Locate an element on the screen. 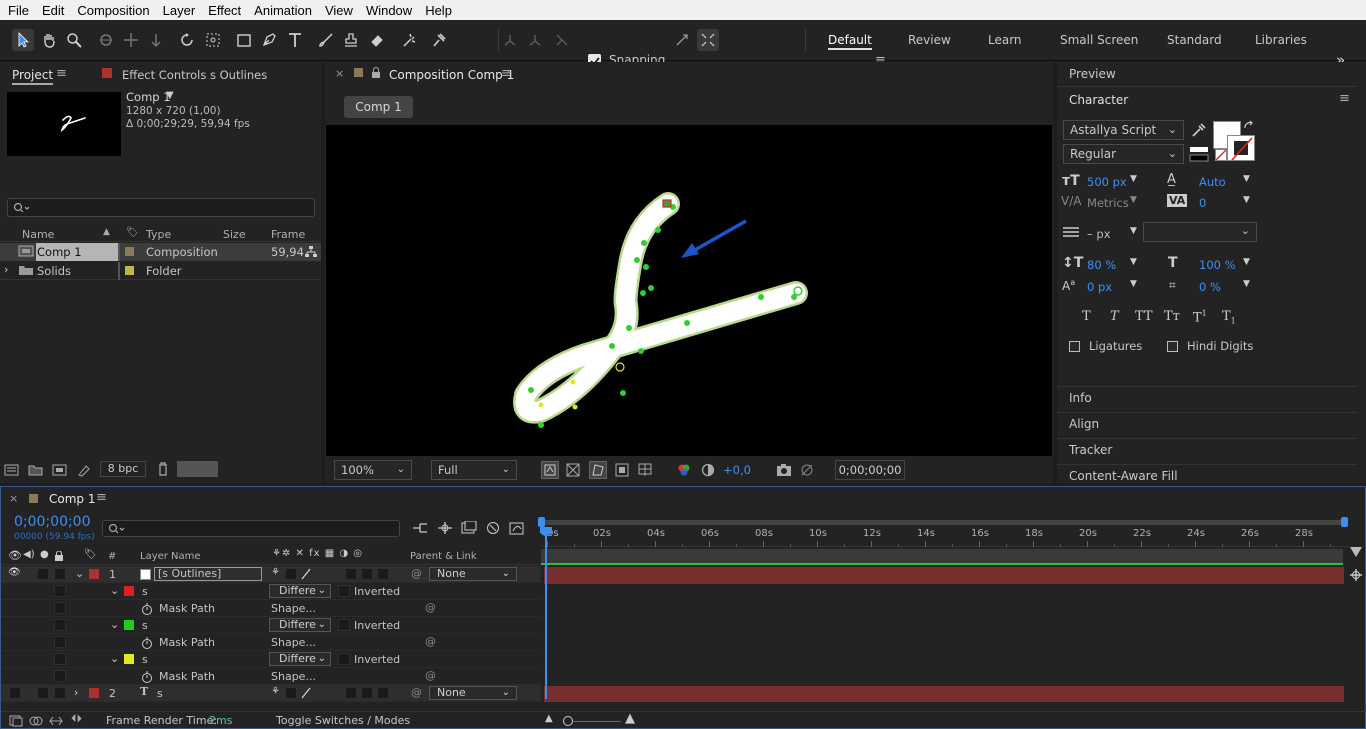 The image size is (1366, 729). zoom-tool-icon is located at coordinates (74, 40).